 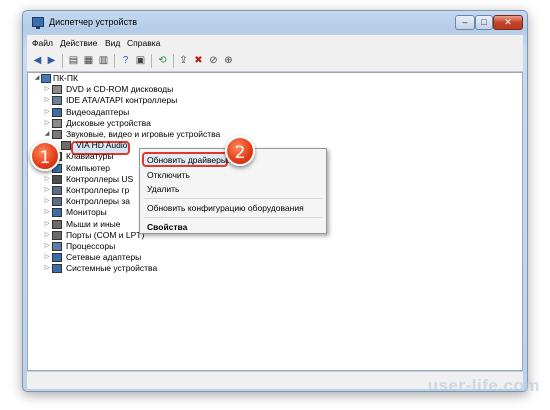 I want to click on computer-icon, so click(x=46, y=78).